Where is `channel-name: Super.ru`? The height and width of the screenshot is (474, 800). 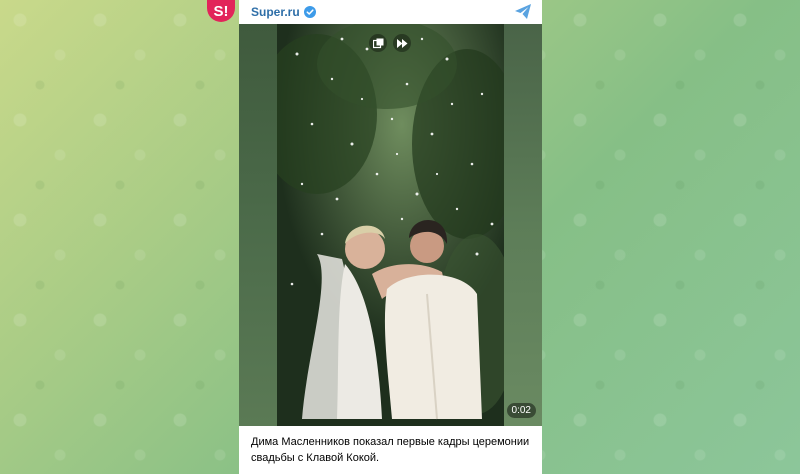
channel-name: Super.ru is located at coordinates (275, 12).